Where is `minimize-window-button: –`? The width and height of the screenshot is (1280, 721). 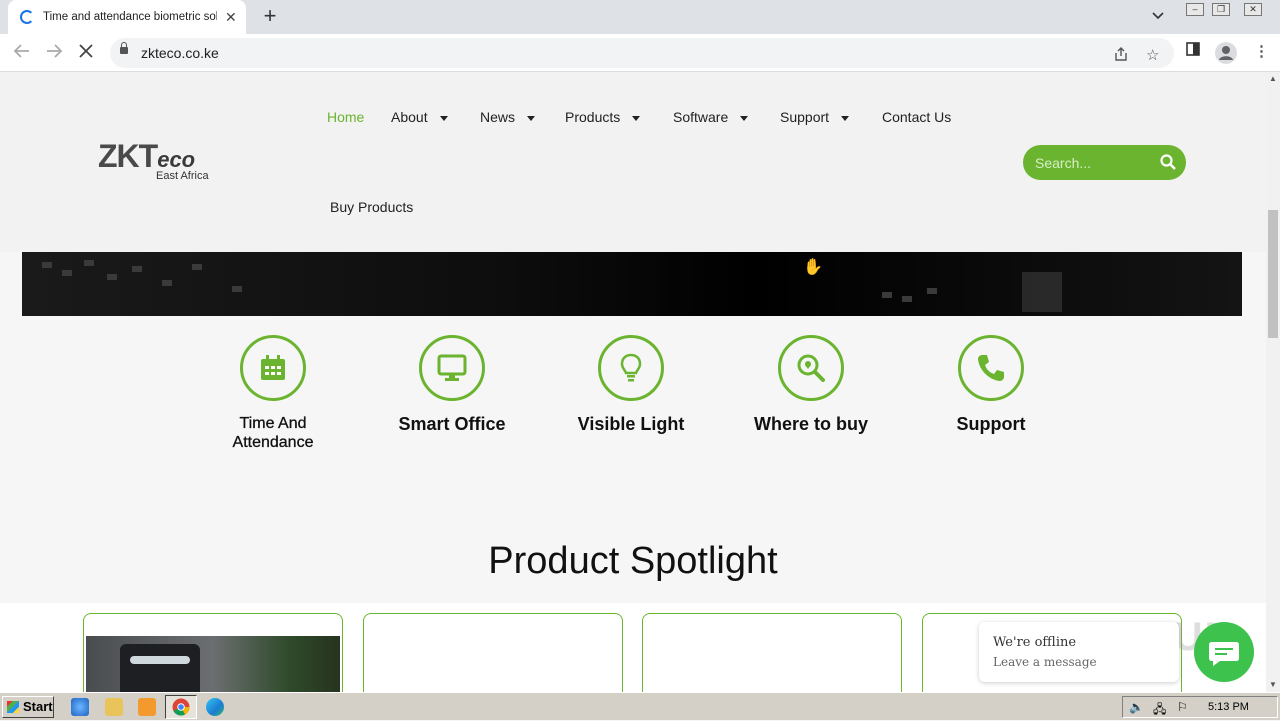 minimize-window-button: – is located at coordinates (1195, 9).